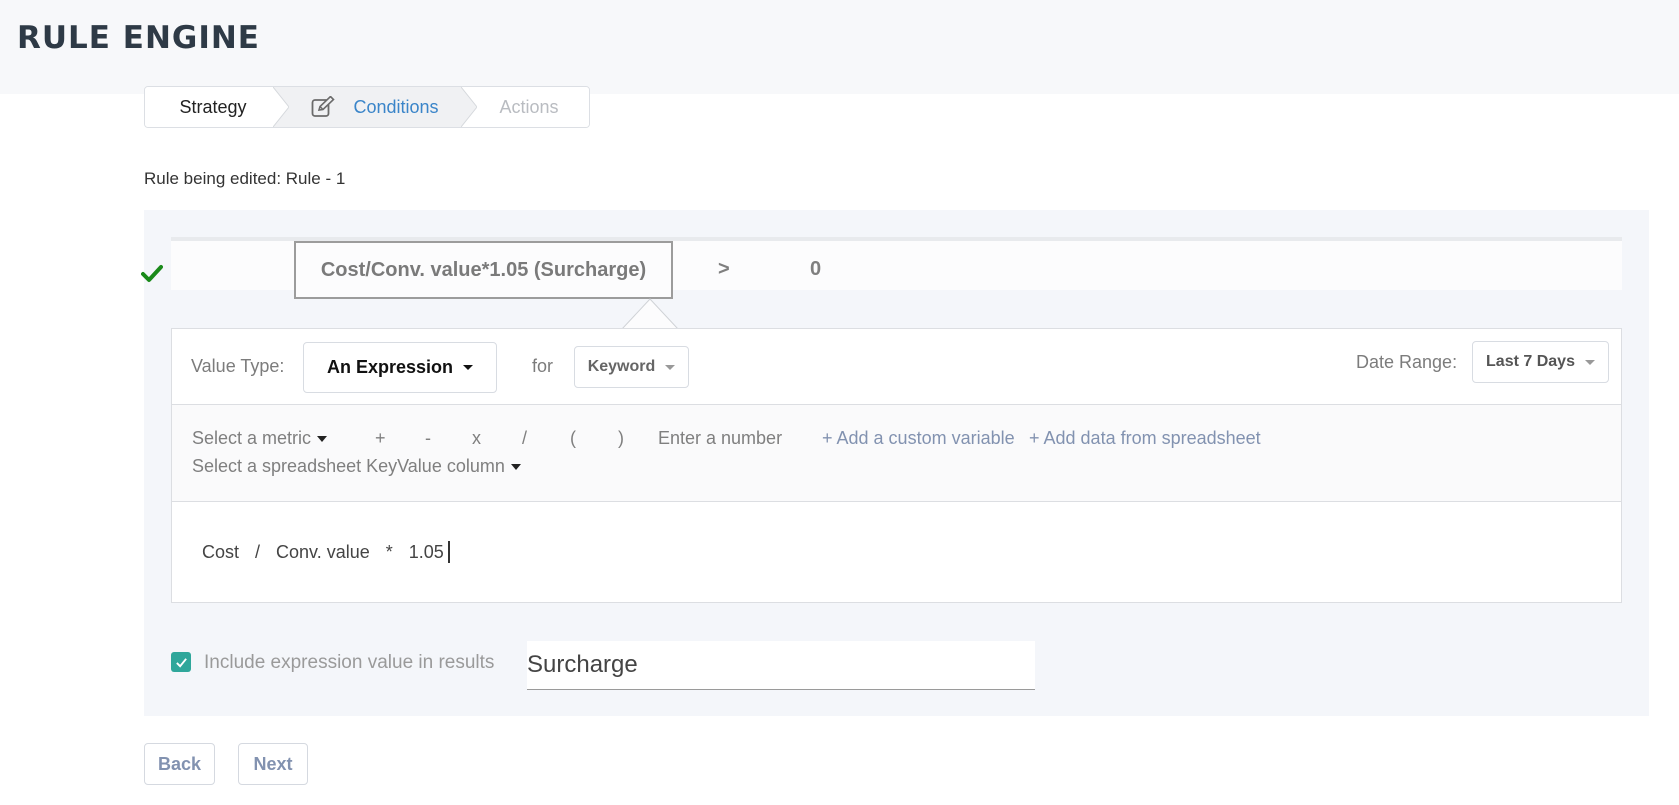  I want to click on page-title: RULE ENGINE, so click(138, 38).